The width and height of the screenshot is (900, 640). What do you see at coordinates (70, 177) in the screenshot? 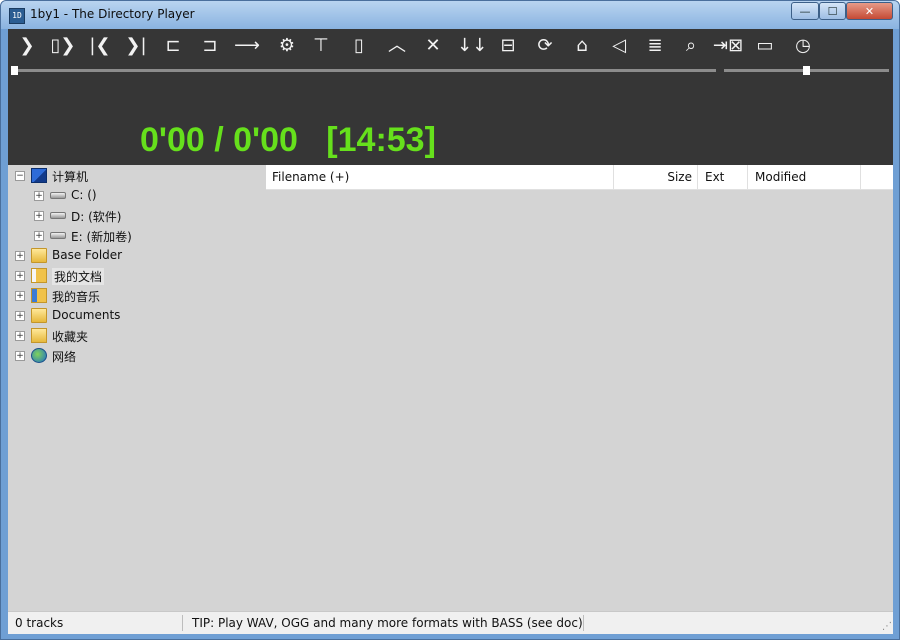
I see `tree-node-label: 计算机` at bounding box center [70, 177].